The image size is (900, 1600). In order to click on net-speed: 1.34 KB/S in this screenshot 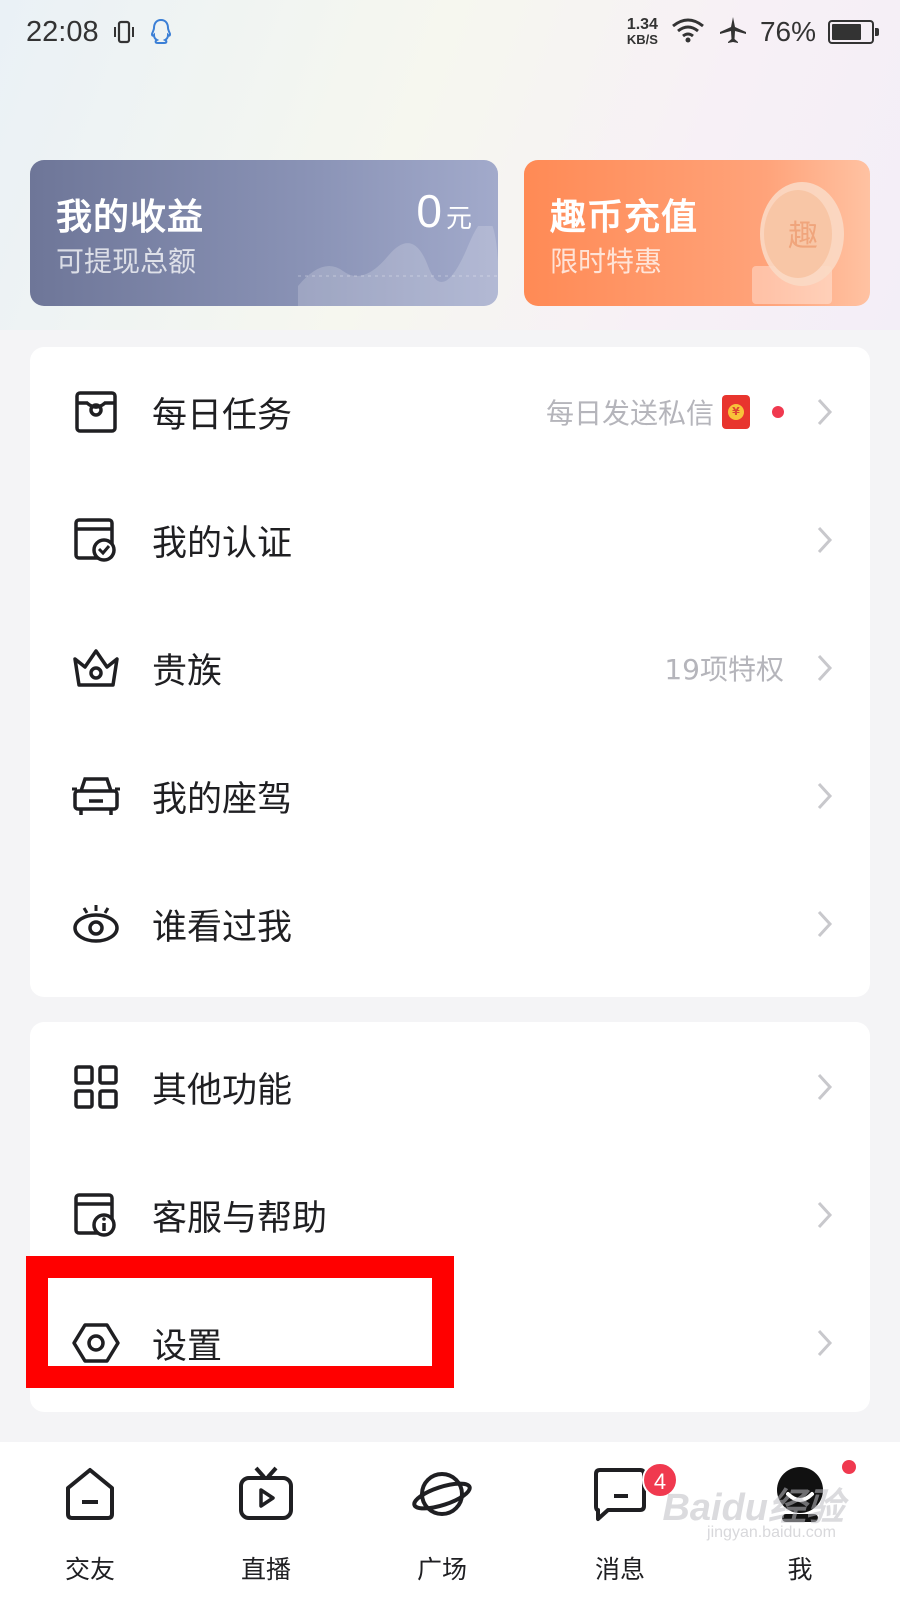, I will do `click(642, 32)`.